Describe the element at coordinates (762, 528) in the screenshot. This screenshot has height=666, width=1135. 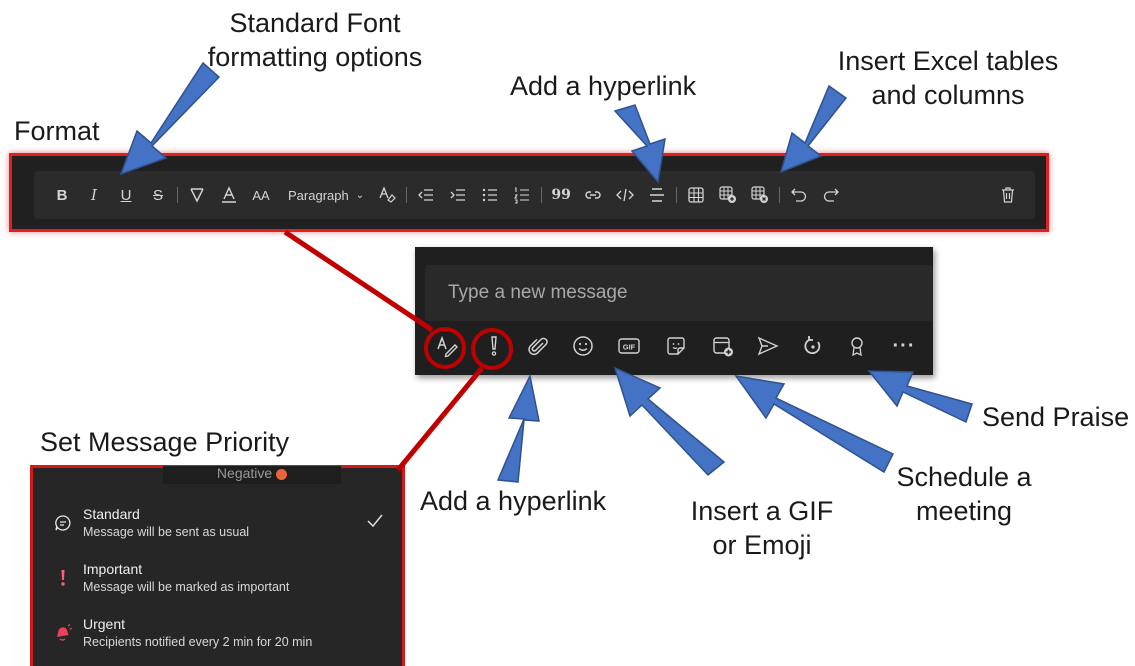
I see `label-insert-gif: Insert a GIF or Emoji` at that location.